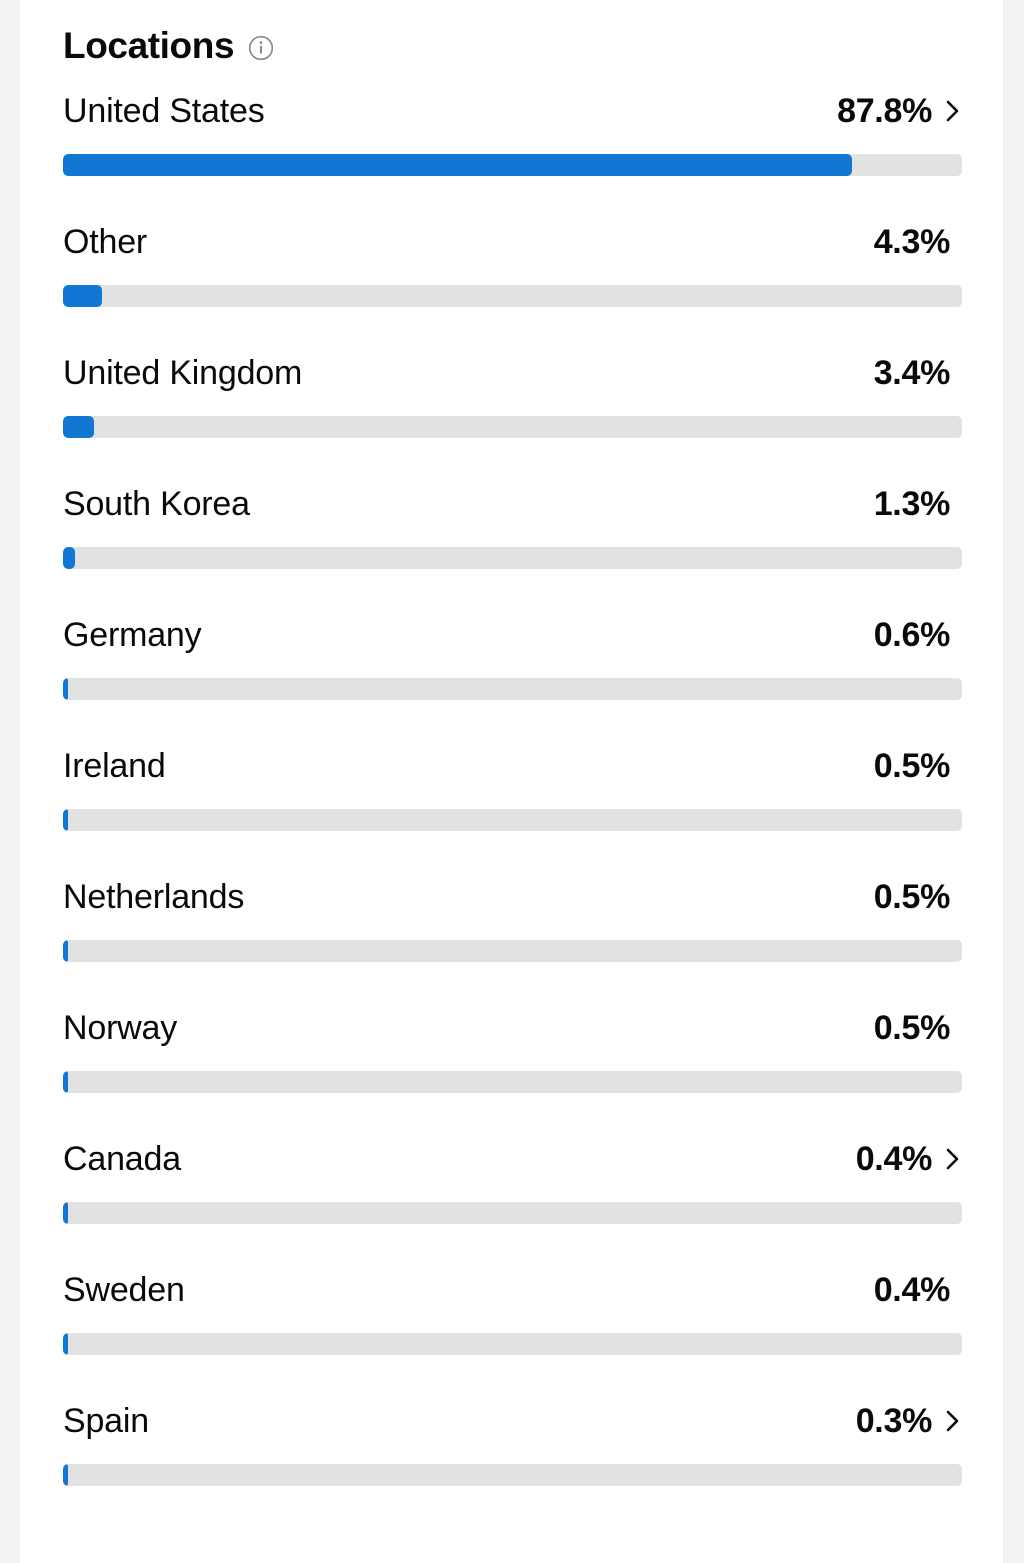 The image size is (1024, 1563). What do you see at coordinates (154, 897) in the screenshot?
I see `location-name: Netherlands` at bounding box center [154, 897].